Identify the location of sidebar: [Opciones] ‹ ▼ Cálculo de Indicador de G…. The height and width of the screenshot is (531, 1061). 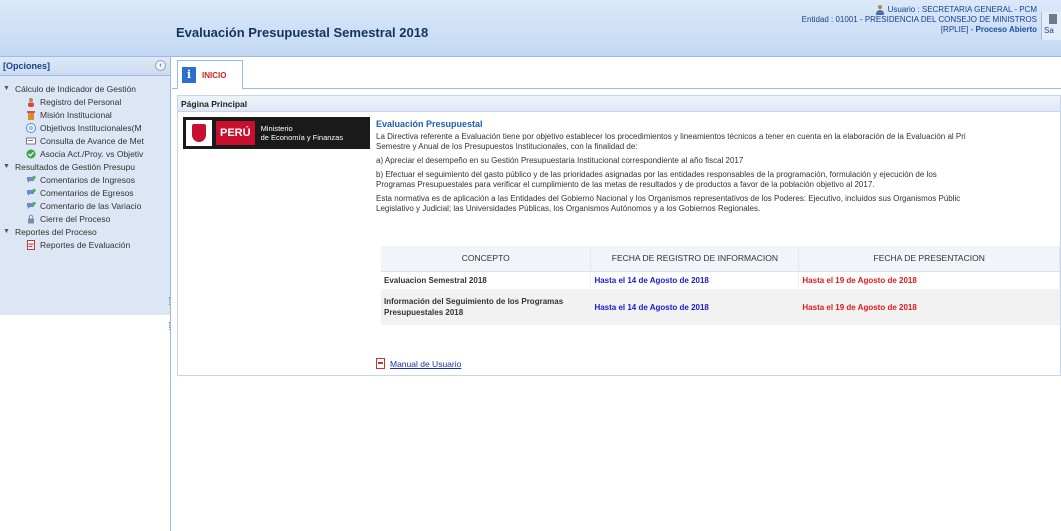
(85, 294).